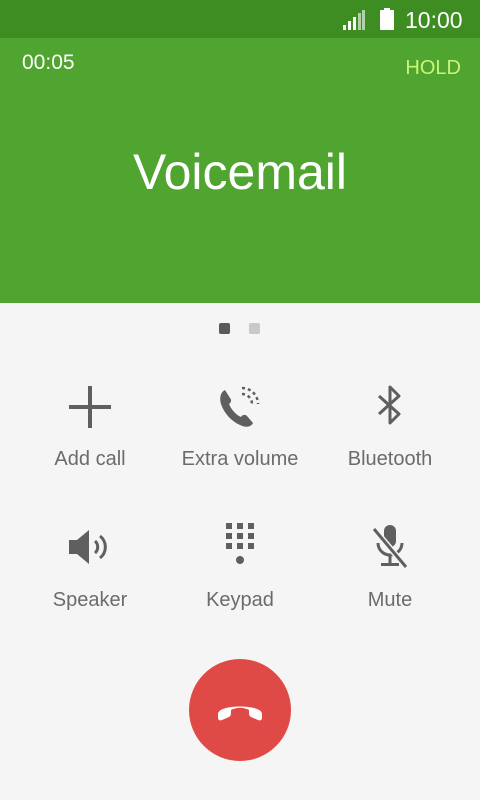 This screenshot has width=480, height=800. I want to click on action-label: Mute, so click(390, 600).